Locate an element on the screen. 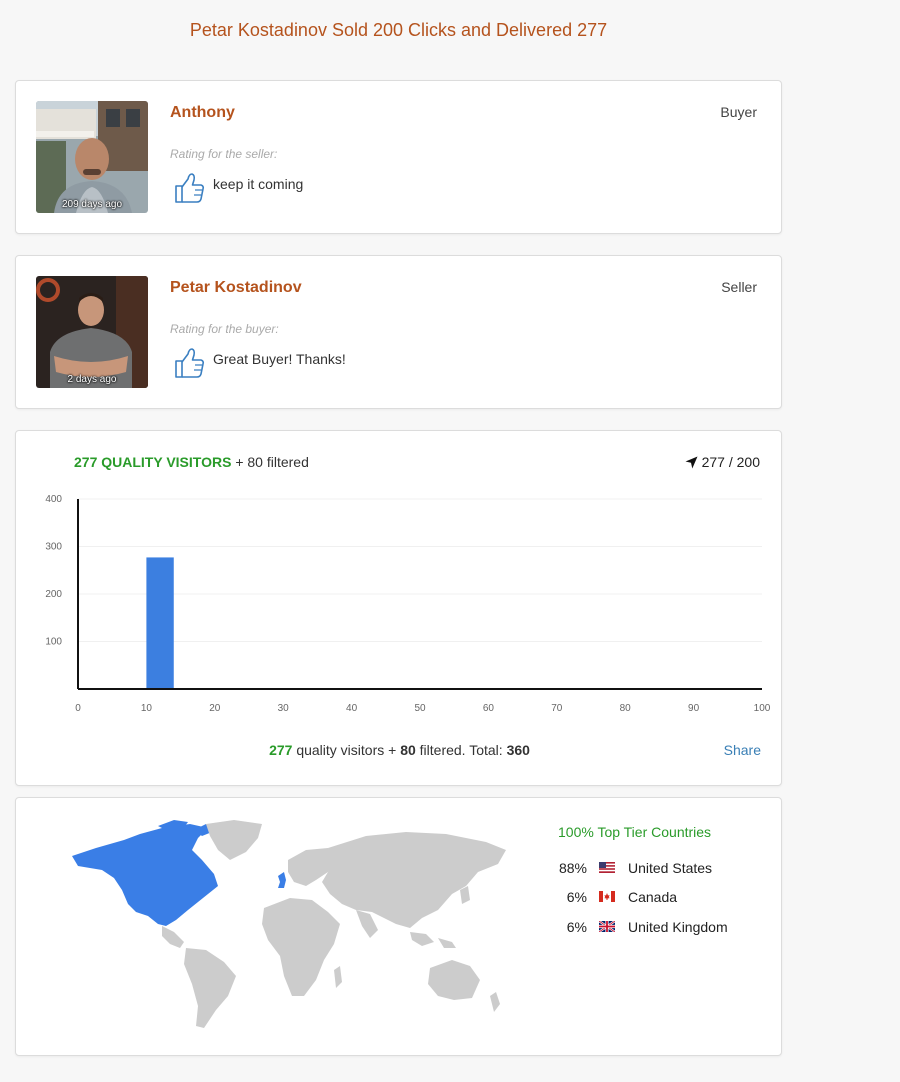  country-pct: 88% is located at coordinates (572, 868).